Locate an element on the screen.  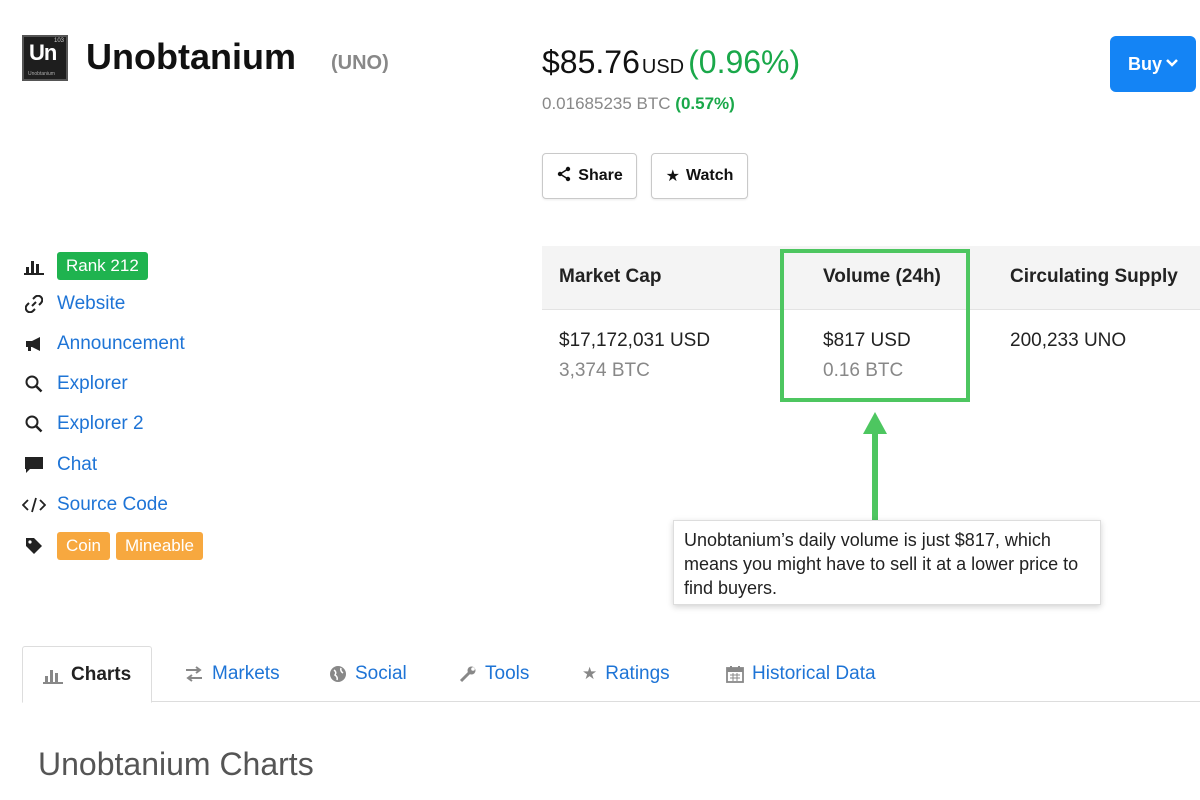
link-explorer: Explorer is located at coordinates (75, 384).